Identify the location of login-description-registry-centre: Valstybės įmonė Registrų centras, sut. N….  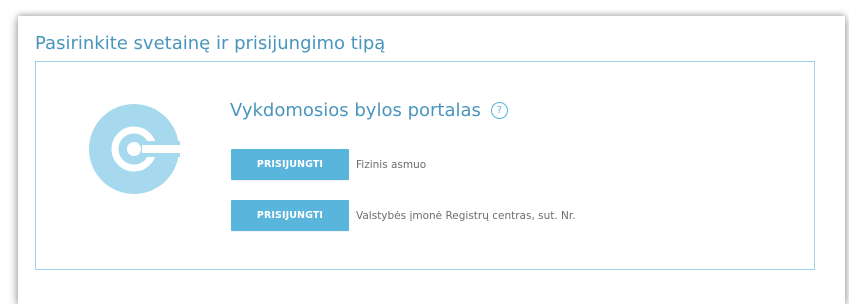
(466, 215).